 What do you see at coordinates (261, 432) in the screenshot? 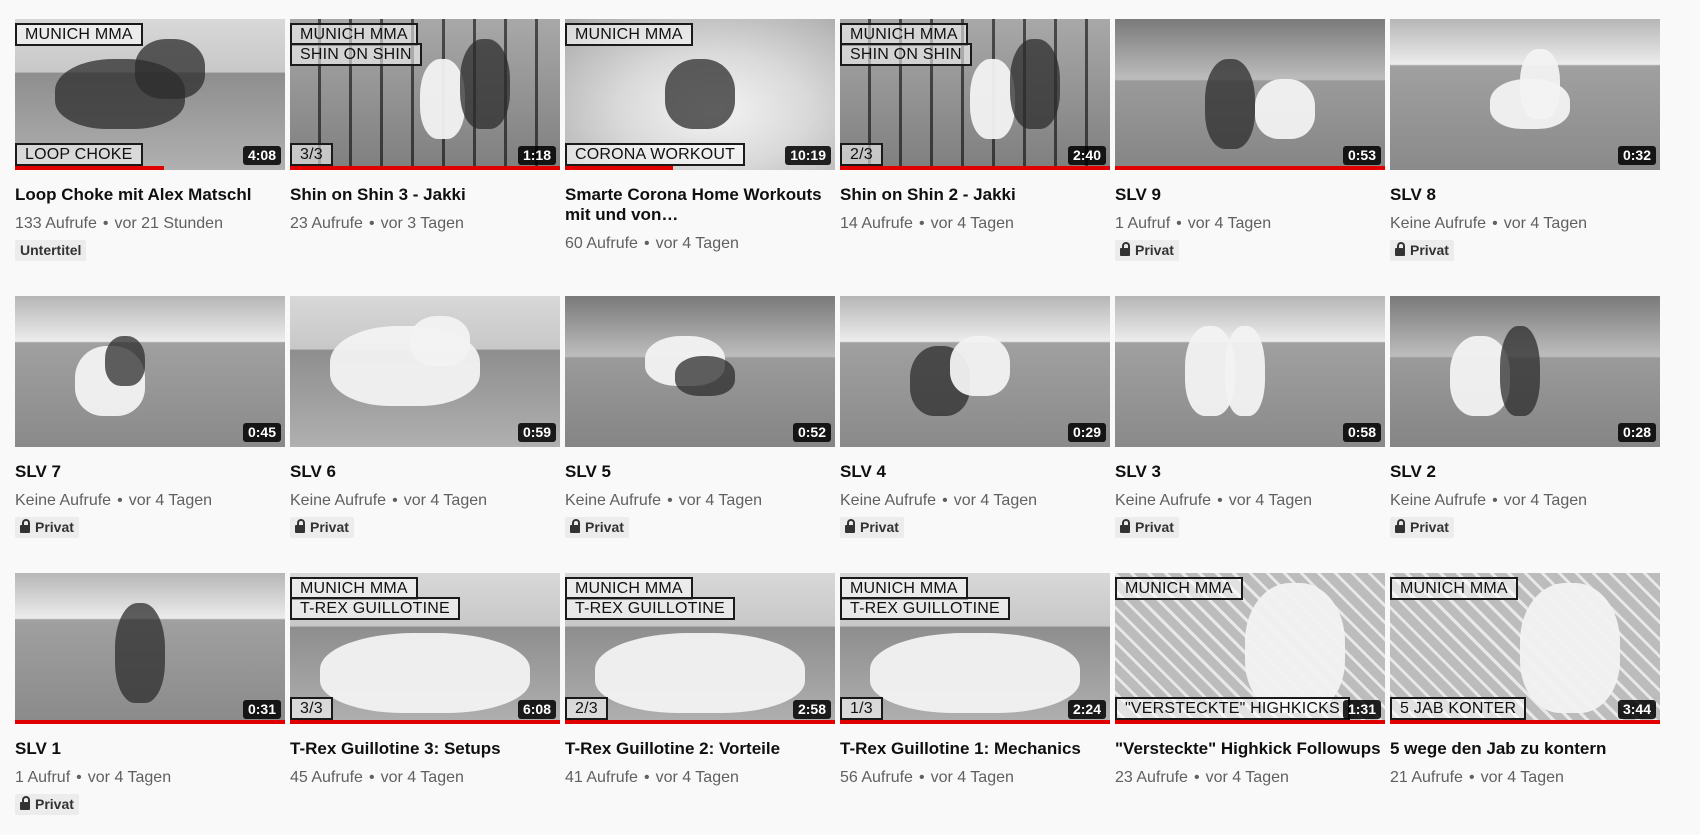
I see `duration-badge: 0:45` at bounding box center [261, 432].